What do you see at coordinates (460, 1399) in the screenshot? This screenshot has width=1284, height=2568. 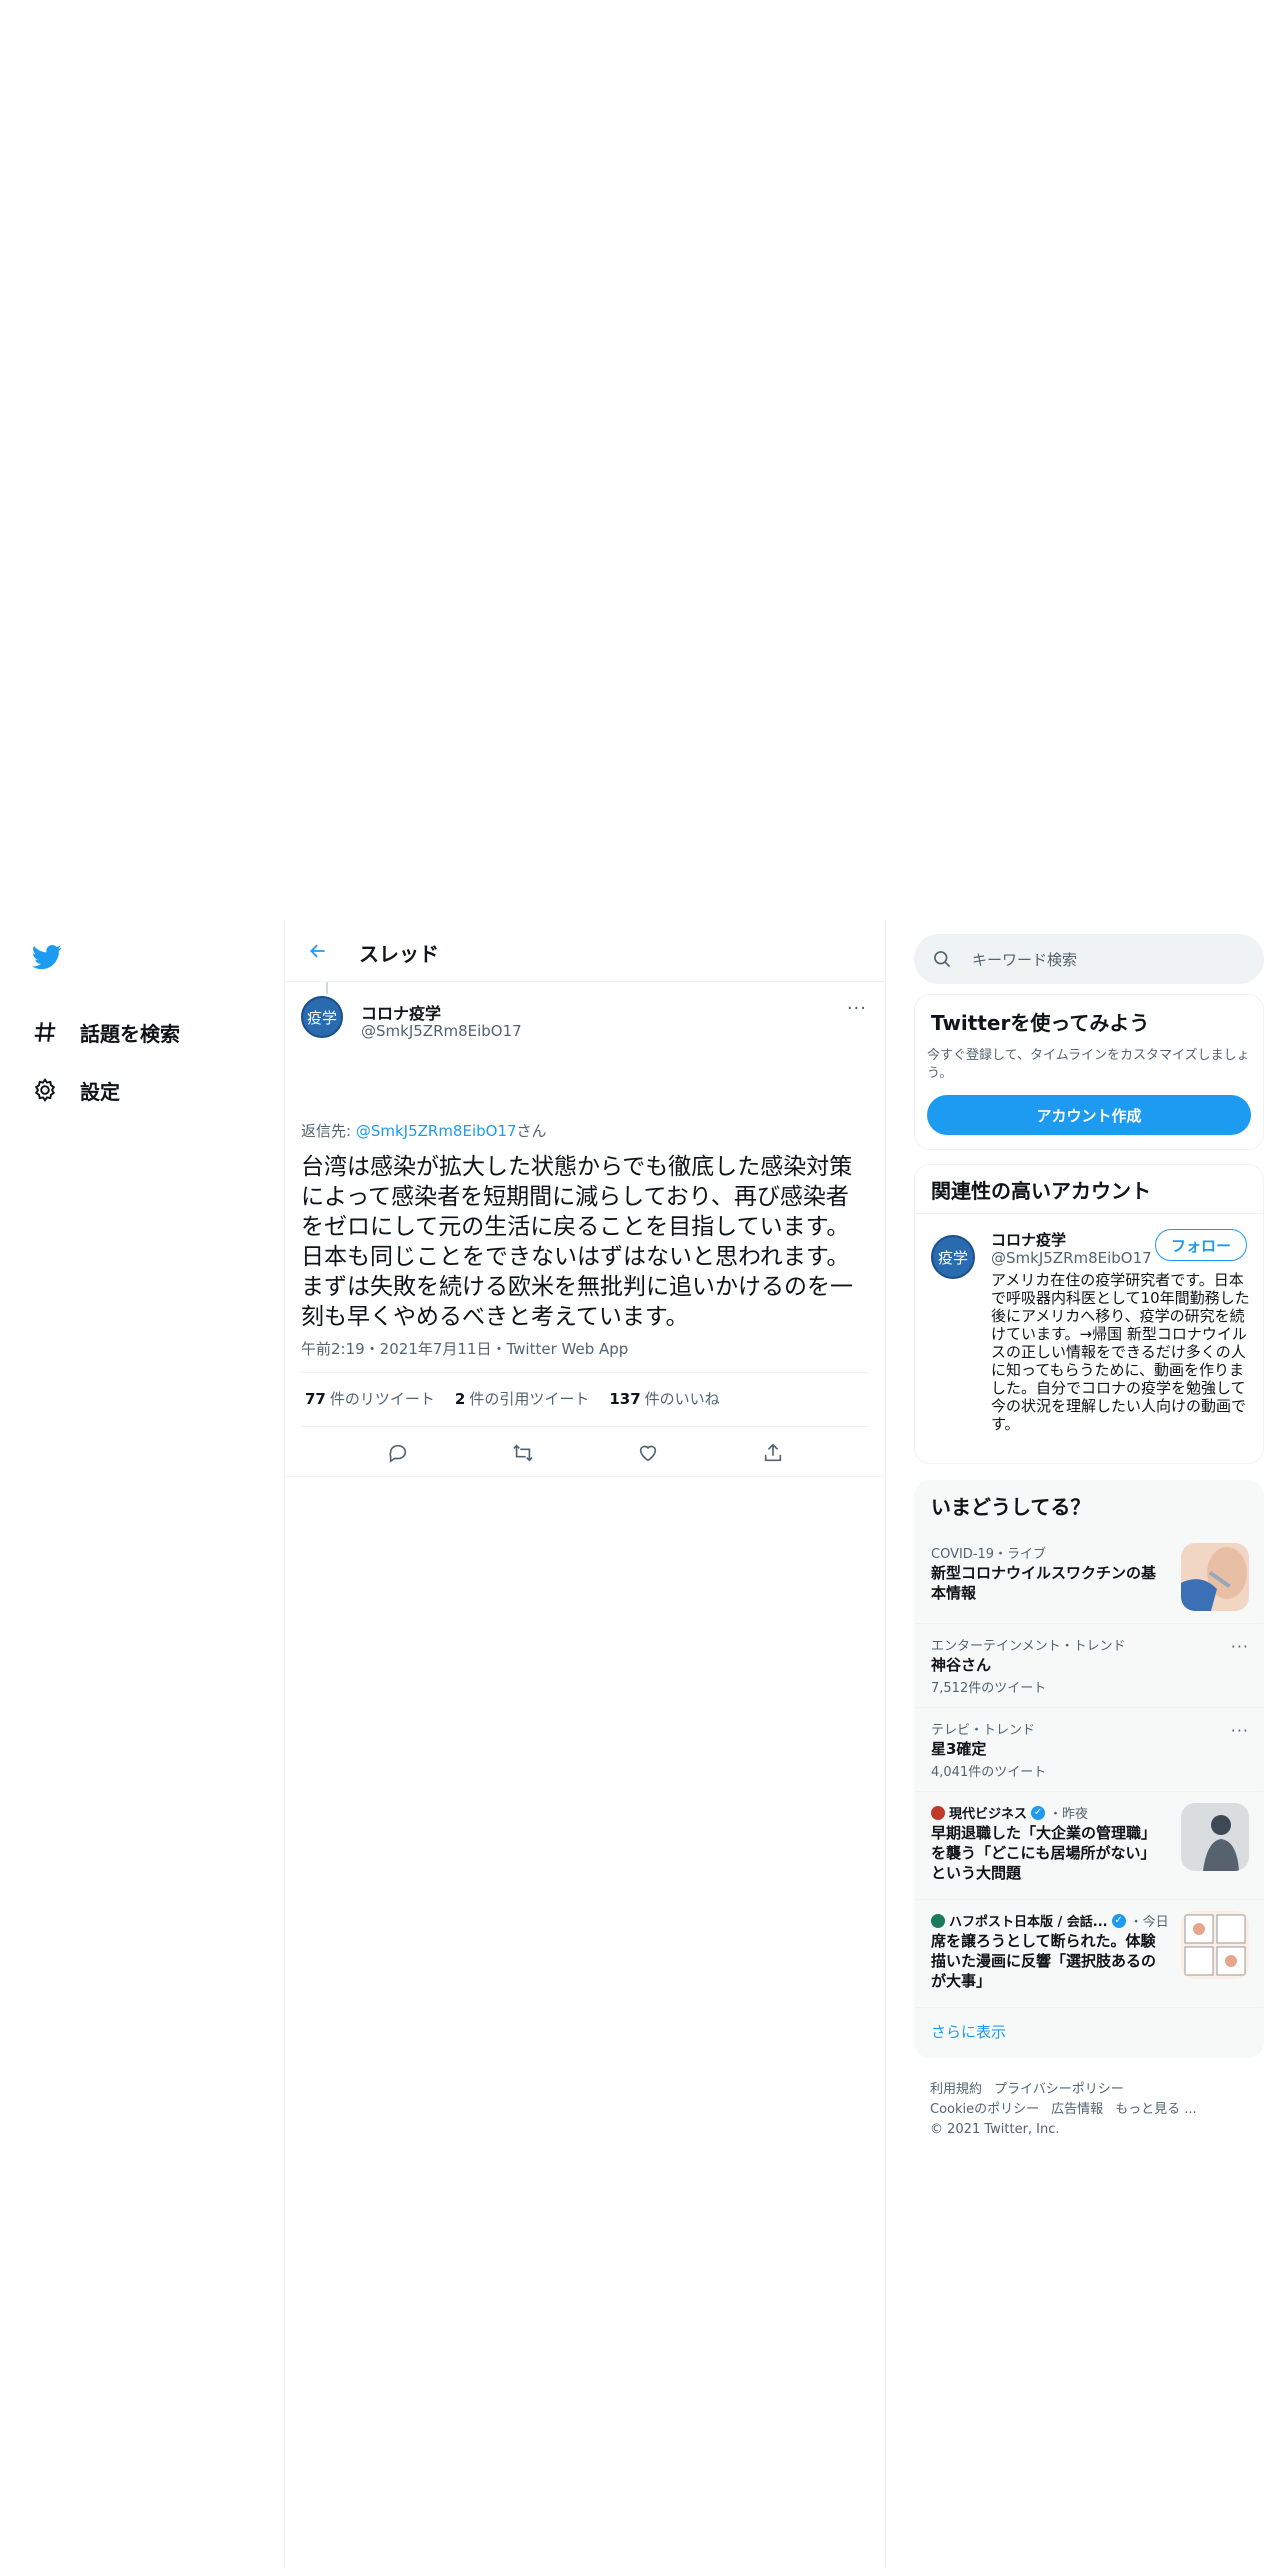 I see `quote-count: 2` at bounding box center [460, 1399].